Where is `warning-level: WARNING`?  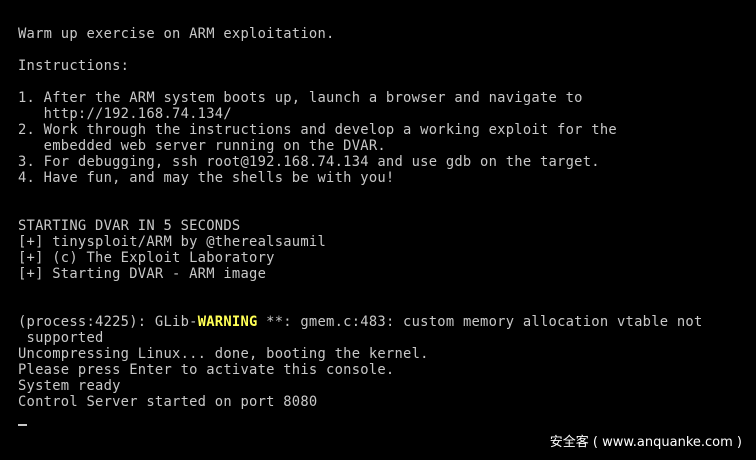 warning-level: WARNING is located at coordinates (227, 322).